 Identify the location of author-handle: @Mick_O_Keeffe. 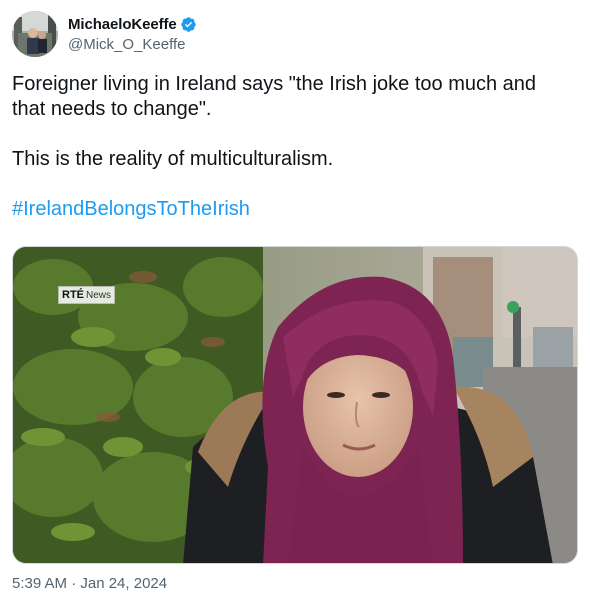
(132, 44).